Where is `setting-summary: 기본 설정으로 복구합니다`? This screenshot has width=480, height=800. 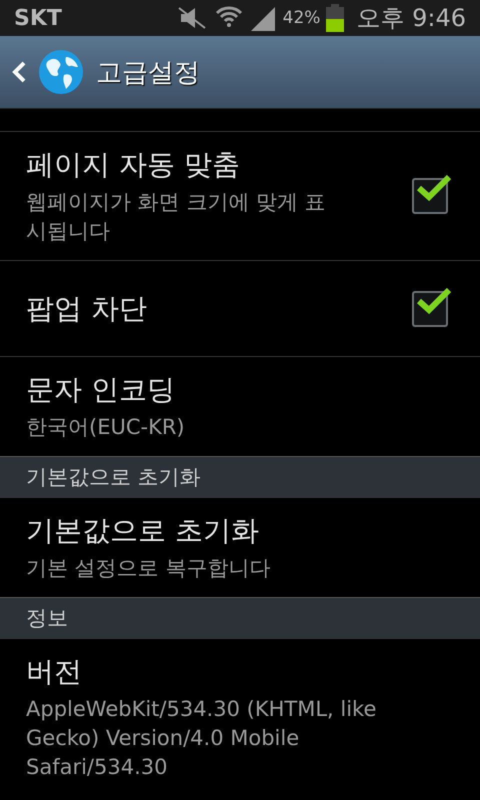 setting-summary: 기본 설정으로 복구합니다 is located at coordinates (149, 568).